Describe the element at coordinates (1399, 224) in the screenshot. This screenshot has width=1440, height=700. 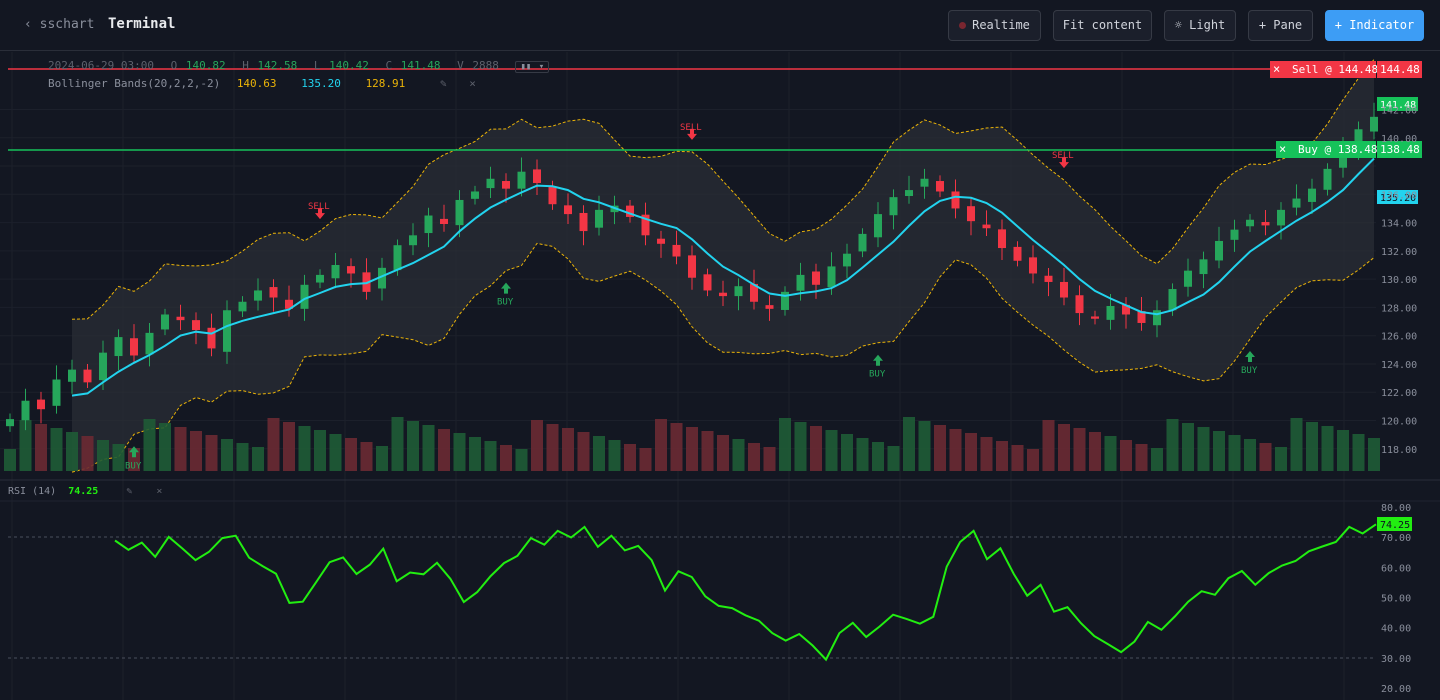
I see `price-axis-label: 134.00` at that location.